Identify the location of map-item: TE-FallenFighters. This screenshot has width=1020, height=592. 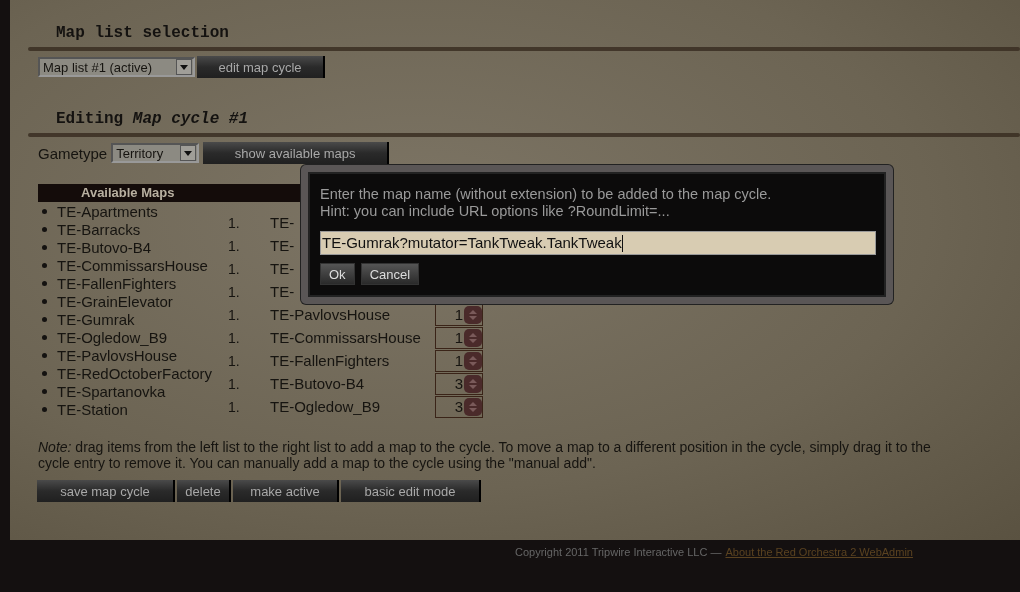
(117, 283).